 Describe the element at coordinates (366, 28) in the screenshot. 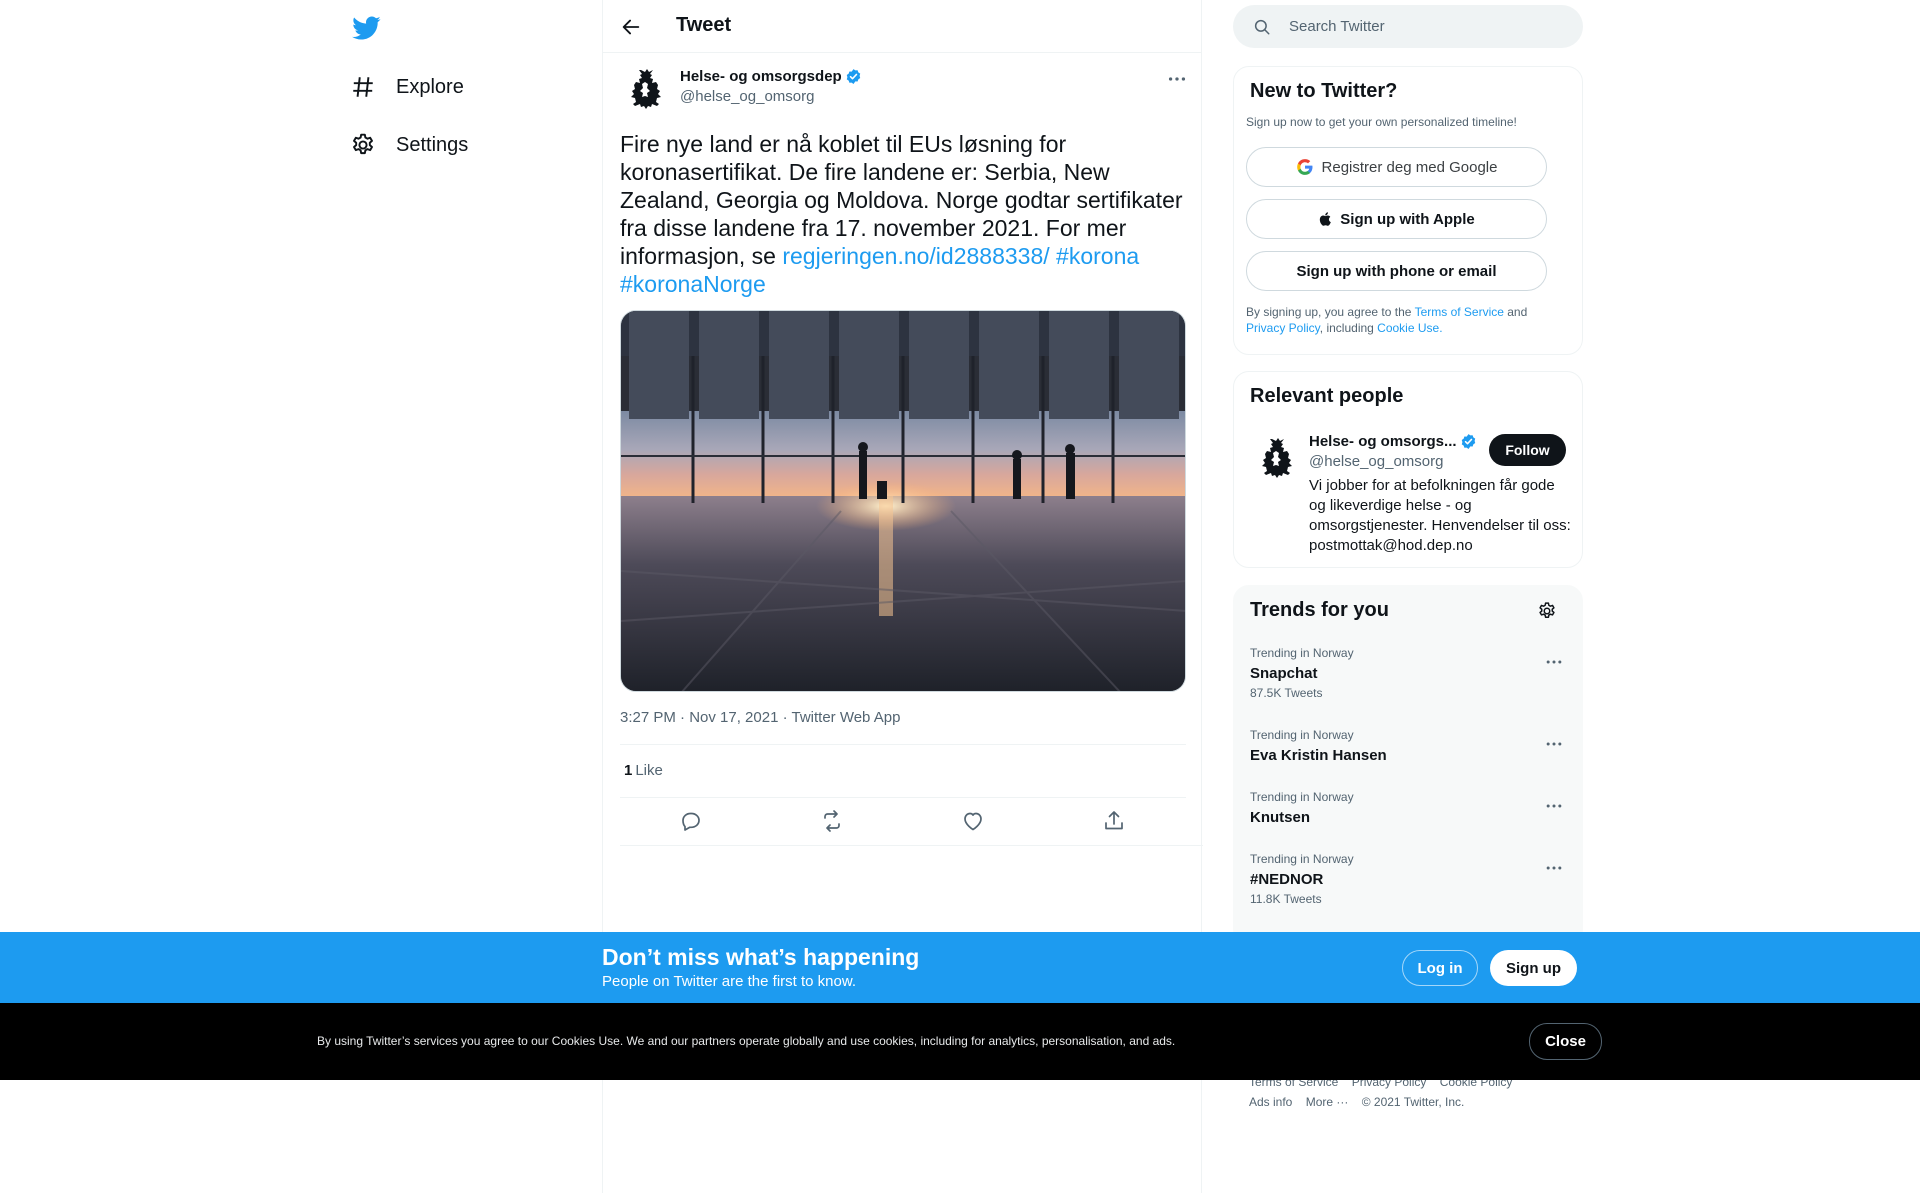

I see `twitter-bird-icon` at that location.